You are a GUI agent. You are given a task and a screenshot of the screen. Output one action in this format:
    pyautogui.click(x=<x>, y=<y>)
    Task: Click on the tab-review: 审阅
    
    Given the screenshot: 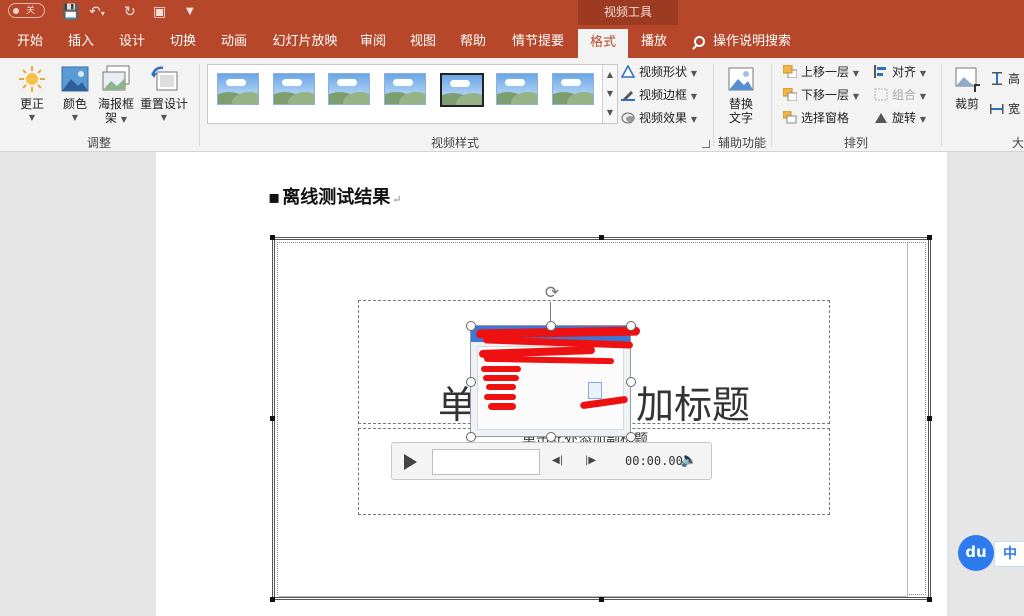 What is the action you would take?
    pyautogui.click(x=373, y=41)
    